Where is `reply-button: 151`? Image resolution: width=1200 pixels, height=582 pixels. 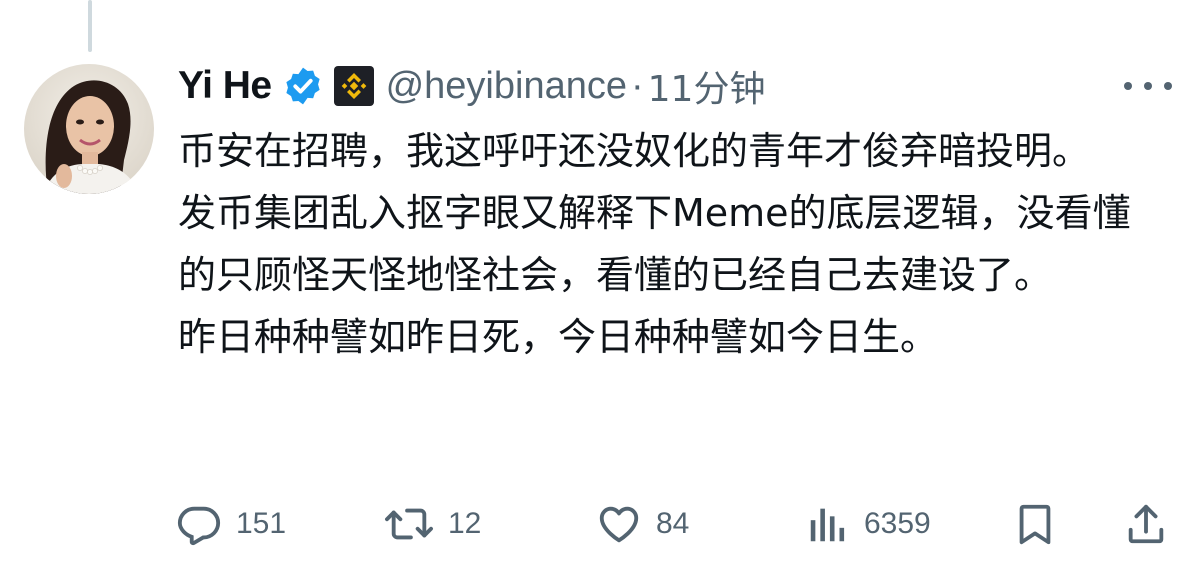 reply-button: 151 is located at coordinates (231, 524).